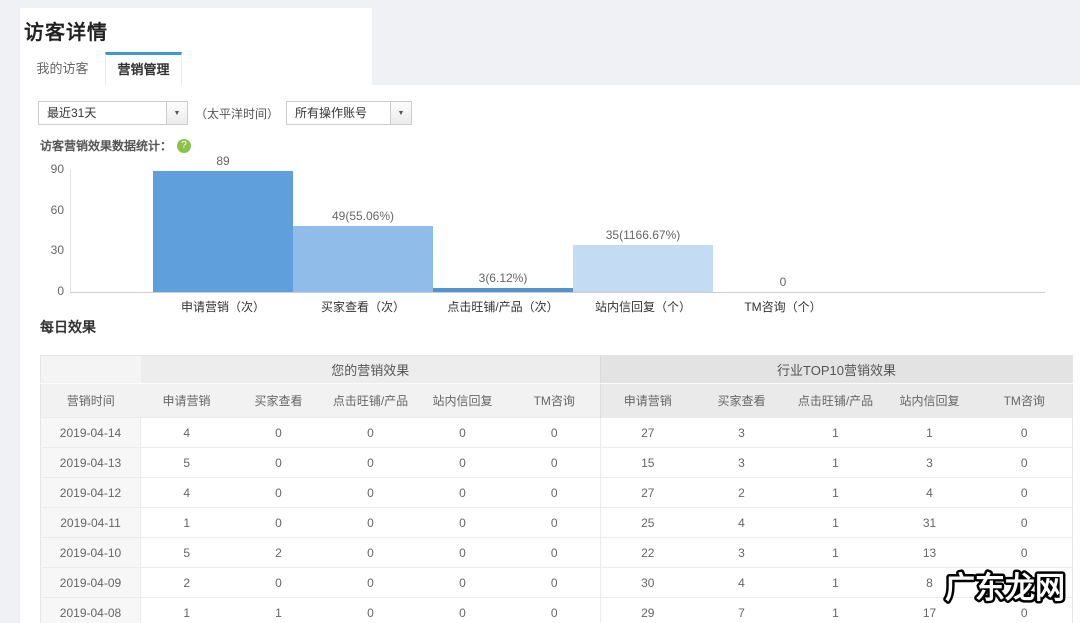 This screenshot has width=1080, height=623. Describe the element at coordinates (113, 113) in the screenshot. I see `date-range-select: 最近31天 ▼` at that location.